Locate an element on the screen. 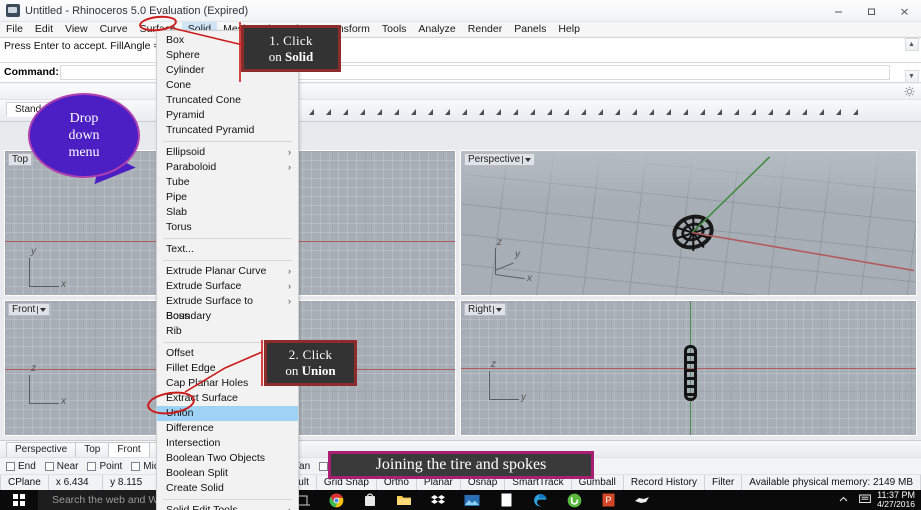  viewport-perspective: Perspective z y x is located at coordinates (688, 223).